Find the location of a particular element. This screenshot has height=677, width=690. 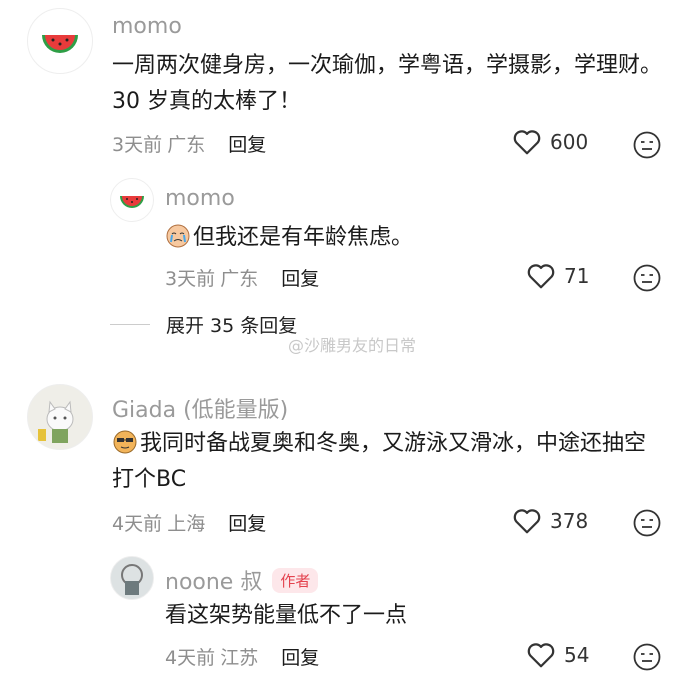

like-count: 600 is located at coordinates (569, 142).